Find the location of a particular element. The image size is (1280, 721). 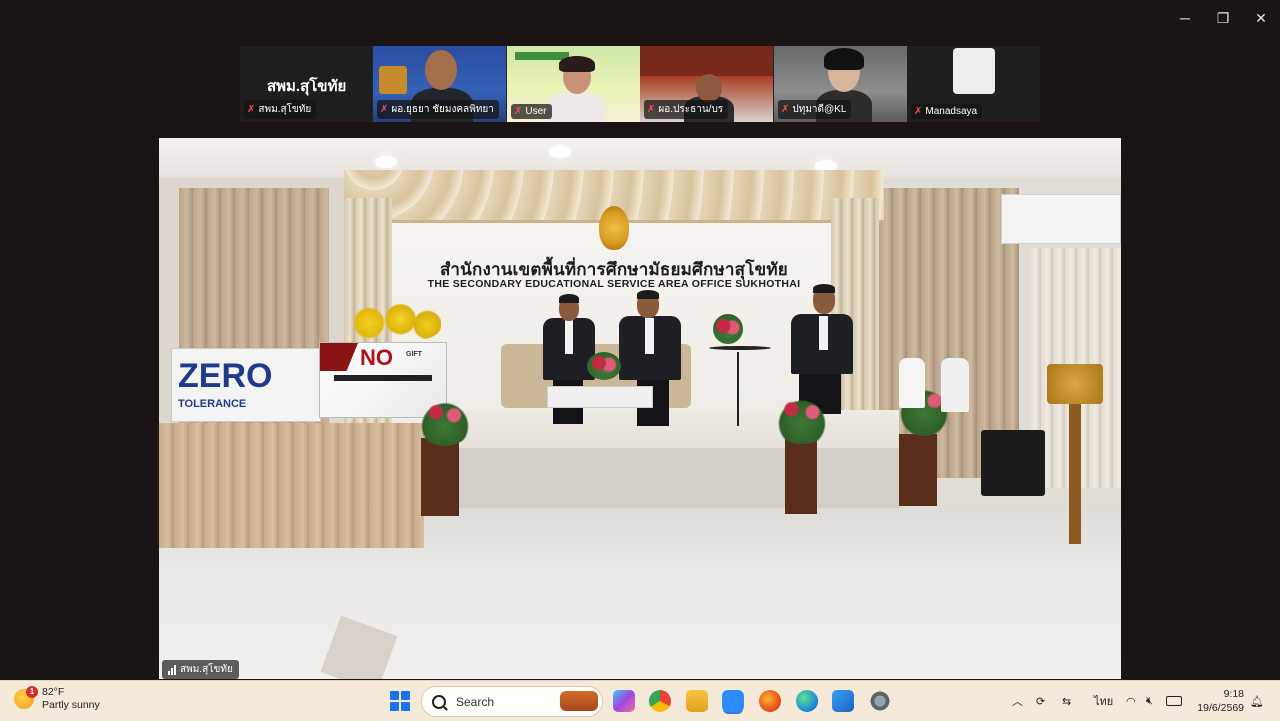

participant-label: ✗ Manadsaya is located at coordinates (947, 111).